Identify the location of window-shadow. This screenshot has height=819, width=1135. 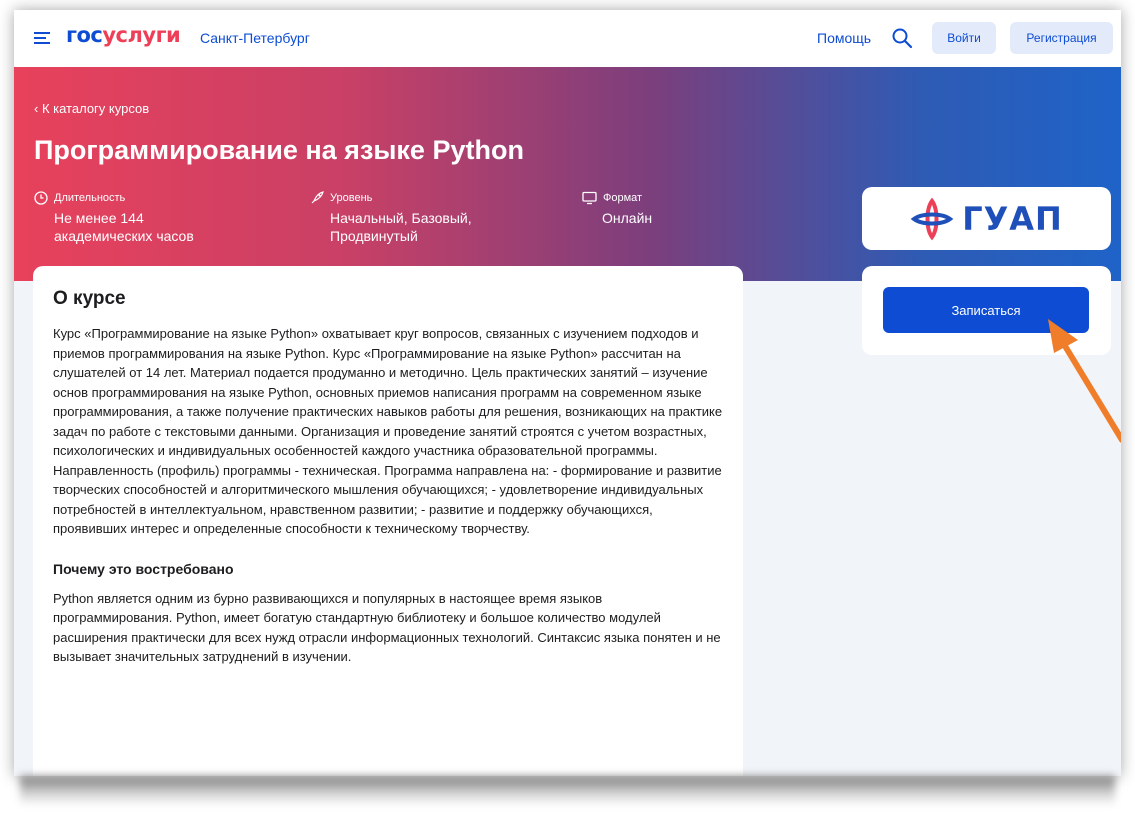
(567, 791).